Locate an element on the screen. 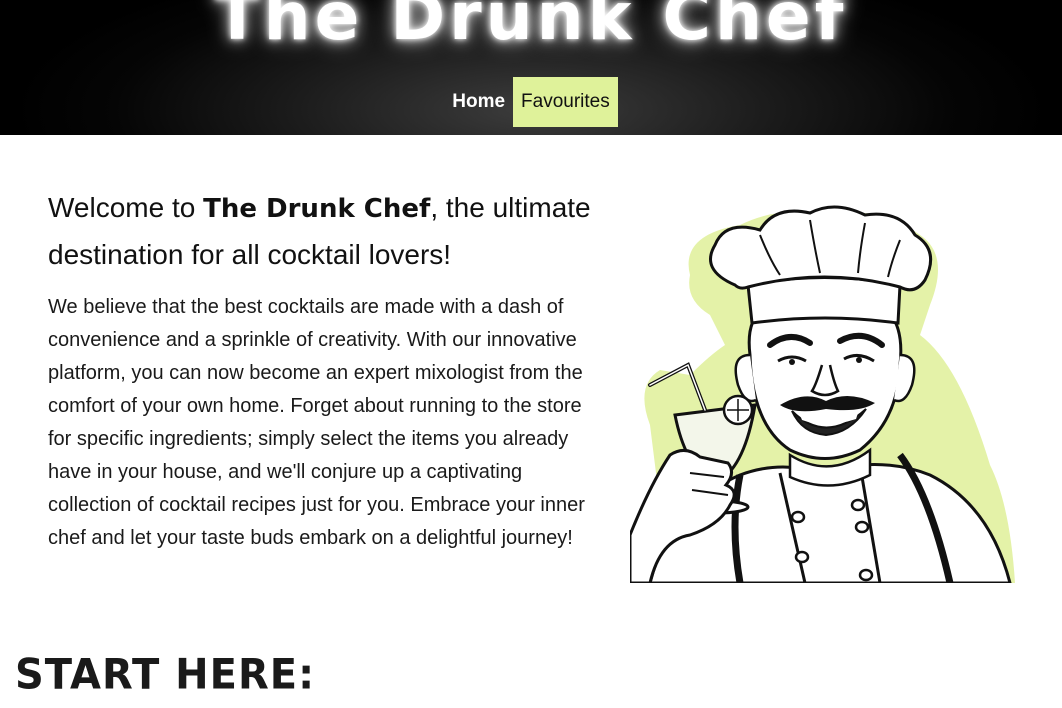  site-title: The Drunk Chef is located at coordinates (531, 27).